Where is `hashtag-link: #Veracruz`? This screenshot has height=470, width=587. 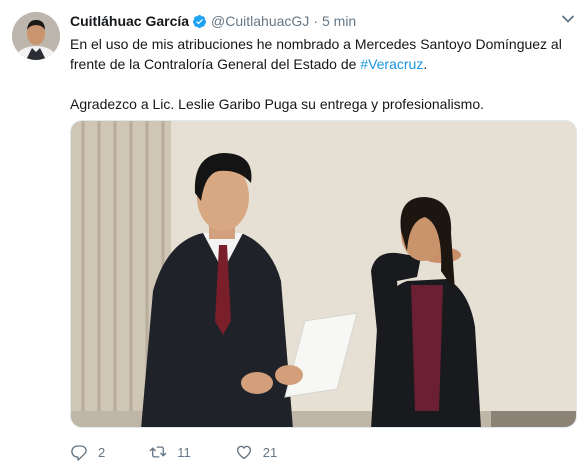
hashtag-link: #Veracruz is located at coordinates (391, 64).